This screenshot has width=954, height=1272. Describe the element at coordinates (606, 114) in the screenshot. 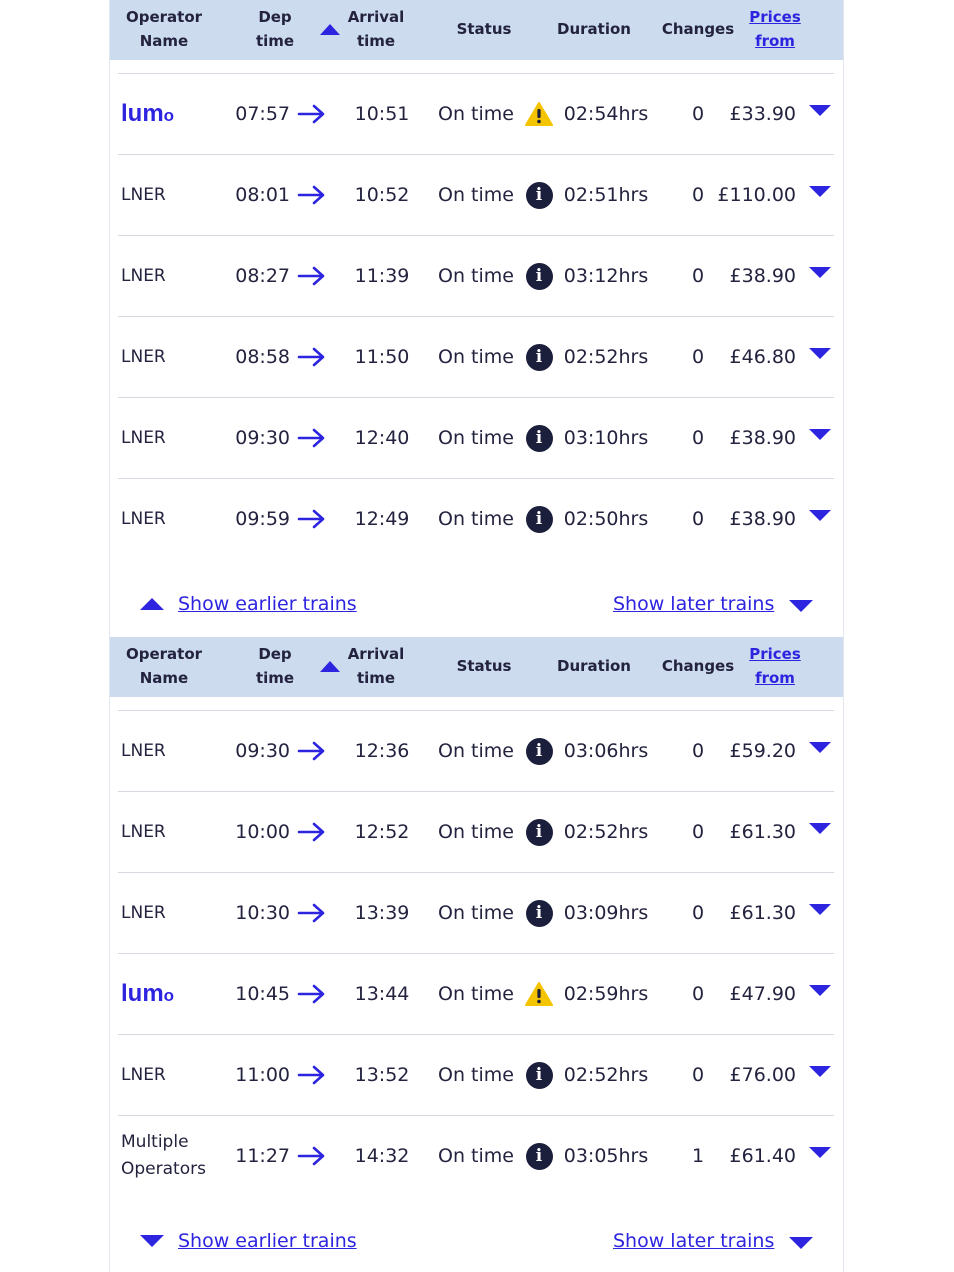

I see `duration: 02:54hrs` at that location.